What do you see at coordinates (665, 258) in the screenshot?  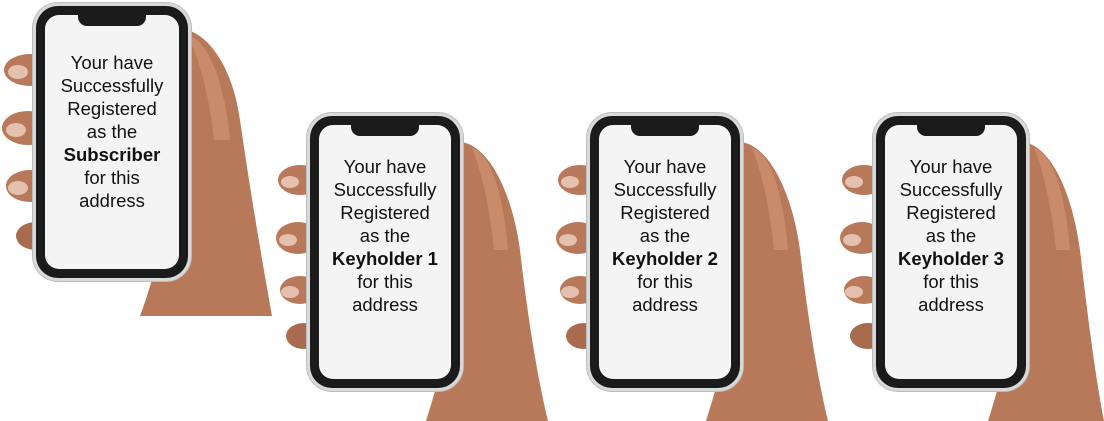 I see `role-label: Keyholder 2` at bounding box center [665, 258].